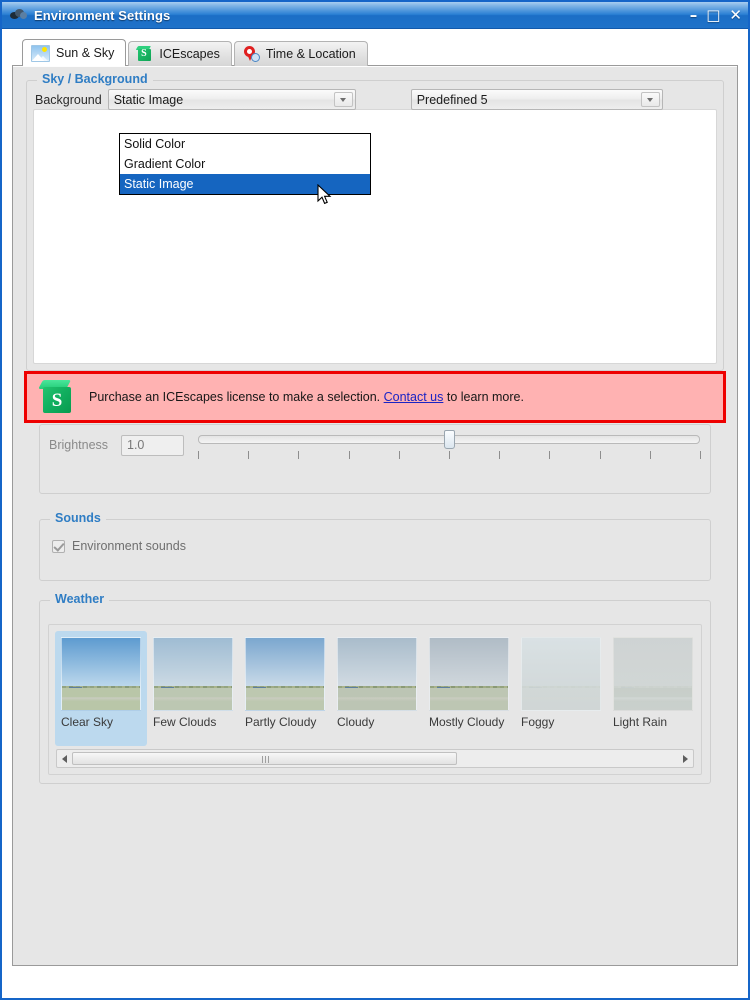  Describe the element at coordinates (483, 397) in the screenshot. I see `license-text-after: to learn more.` at that location.